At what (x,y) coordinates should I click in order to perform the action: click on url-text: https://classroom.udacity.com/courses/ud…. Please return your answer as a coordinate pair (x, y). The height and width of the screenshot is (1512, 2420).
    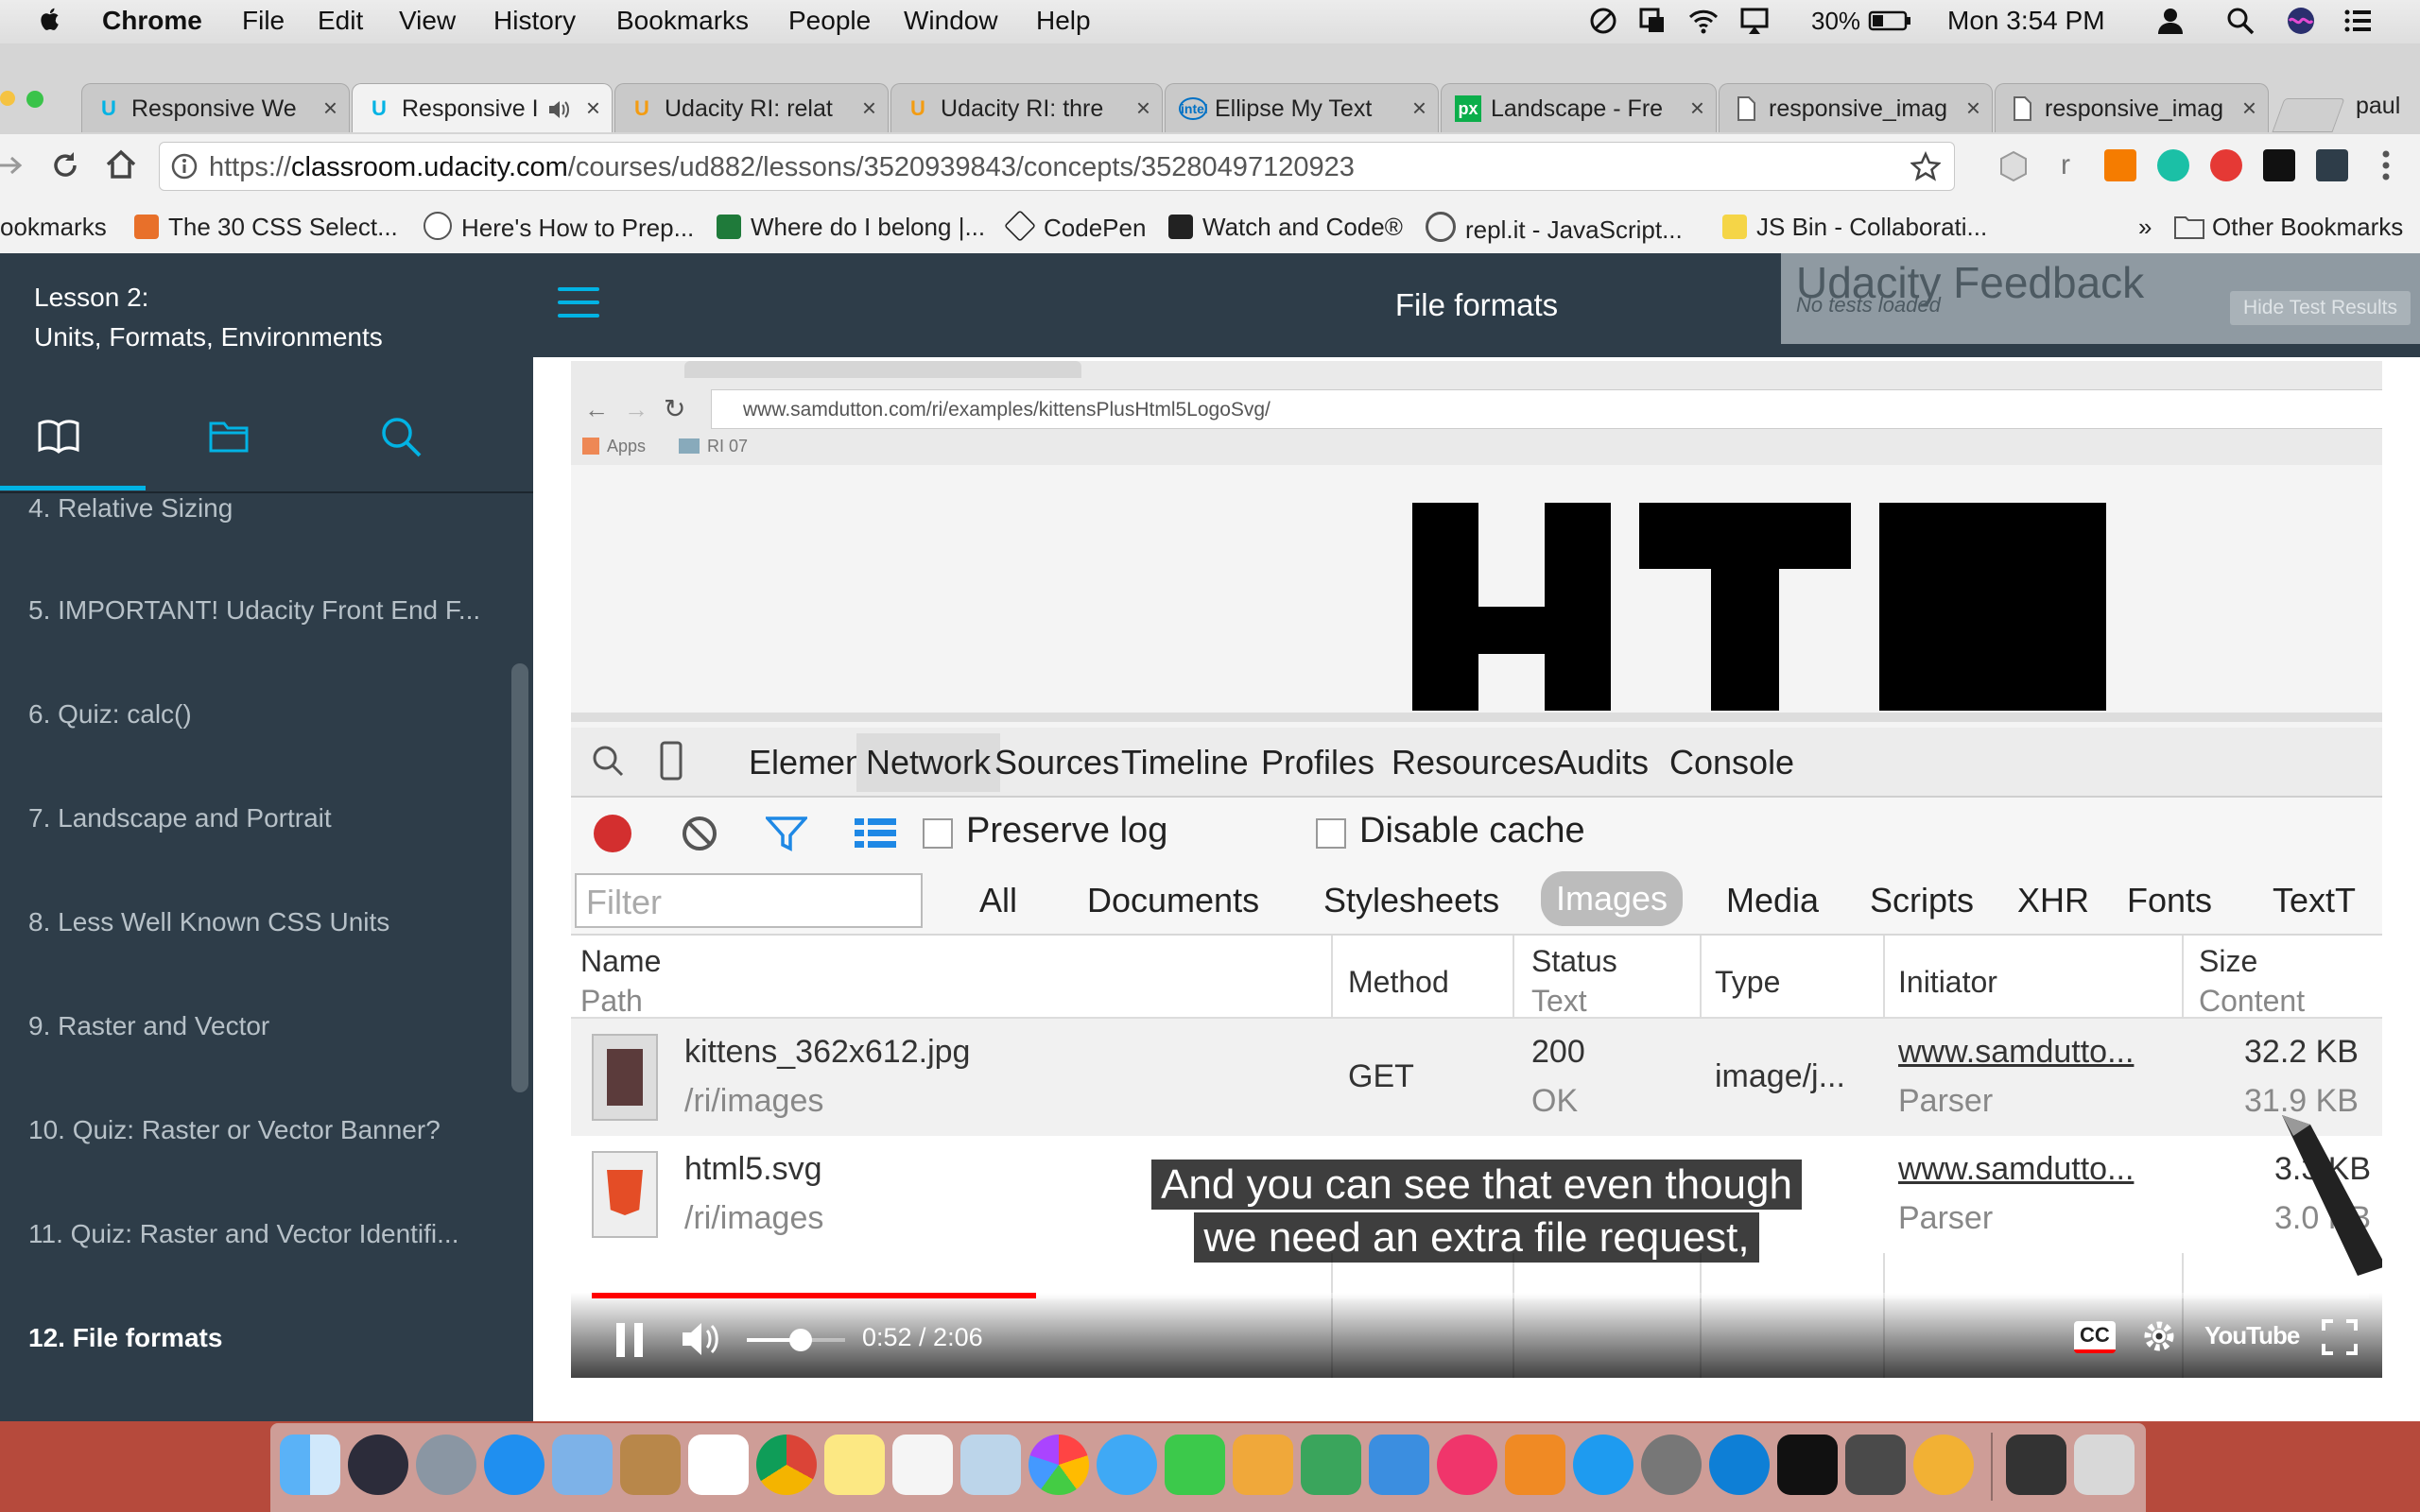
    Looking at the image, I should click on (782, 167).